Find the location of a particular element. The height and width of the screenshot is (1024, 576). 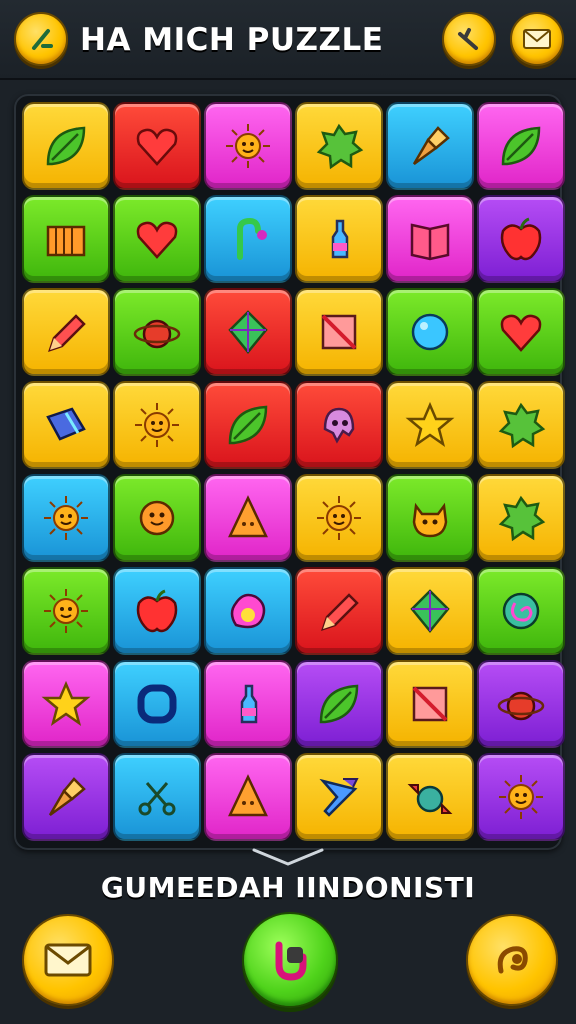

tile-r7-c3 is located at coordinates (248, 704).